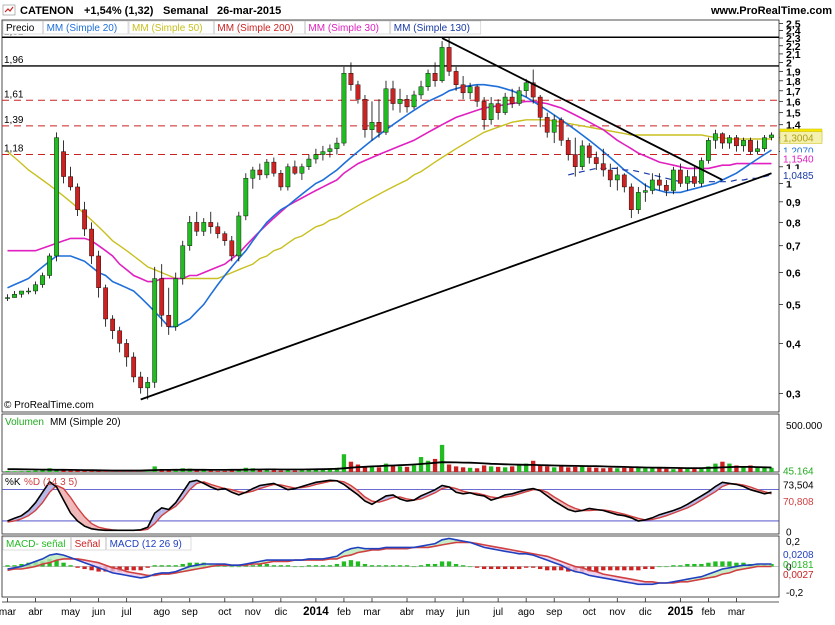 Image resolution: width=835 pixels, height=625 pixels. What do you see at coordinates (737, 612) in the screenshot?
I see `time-tick-label: mar` at bounding box center [737, 612].